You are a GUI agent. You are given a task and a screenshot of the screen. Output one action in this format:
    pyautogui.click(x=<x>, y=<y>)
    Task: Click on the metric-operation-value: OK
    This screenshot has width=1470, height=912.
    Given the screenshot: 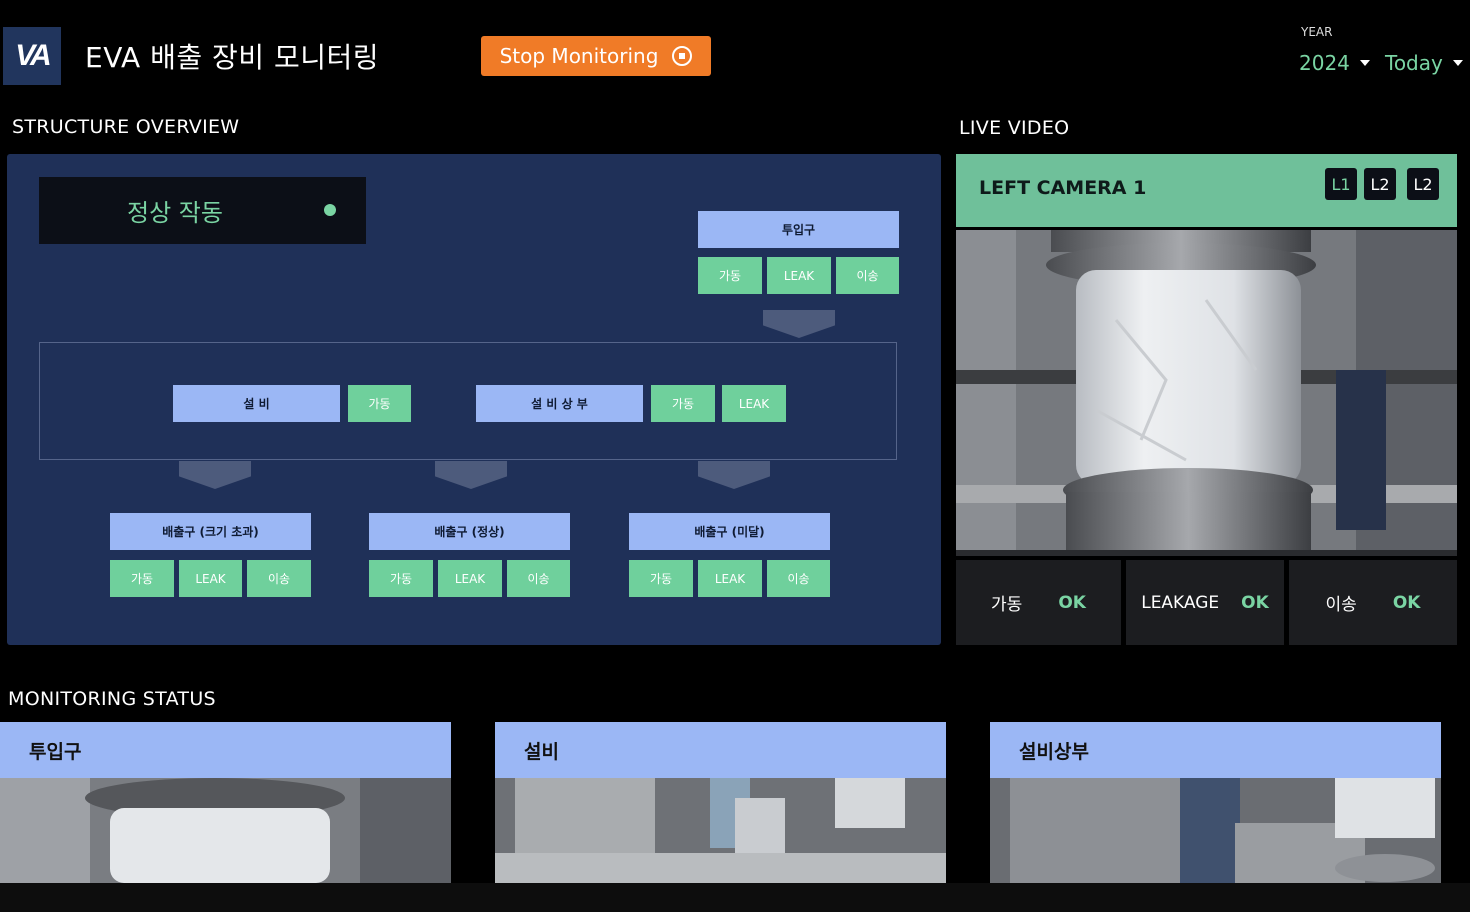 What is the action you would take?
    pyautogui.click(x=1072, y=602)
    